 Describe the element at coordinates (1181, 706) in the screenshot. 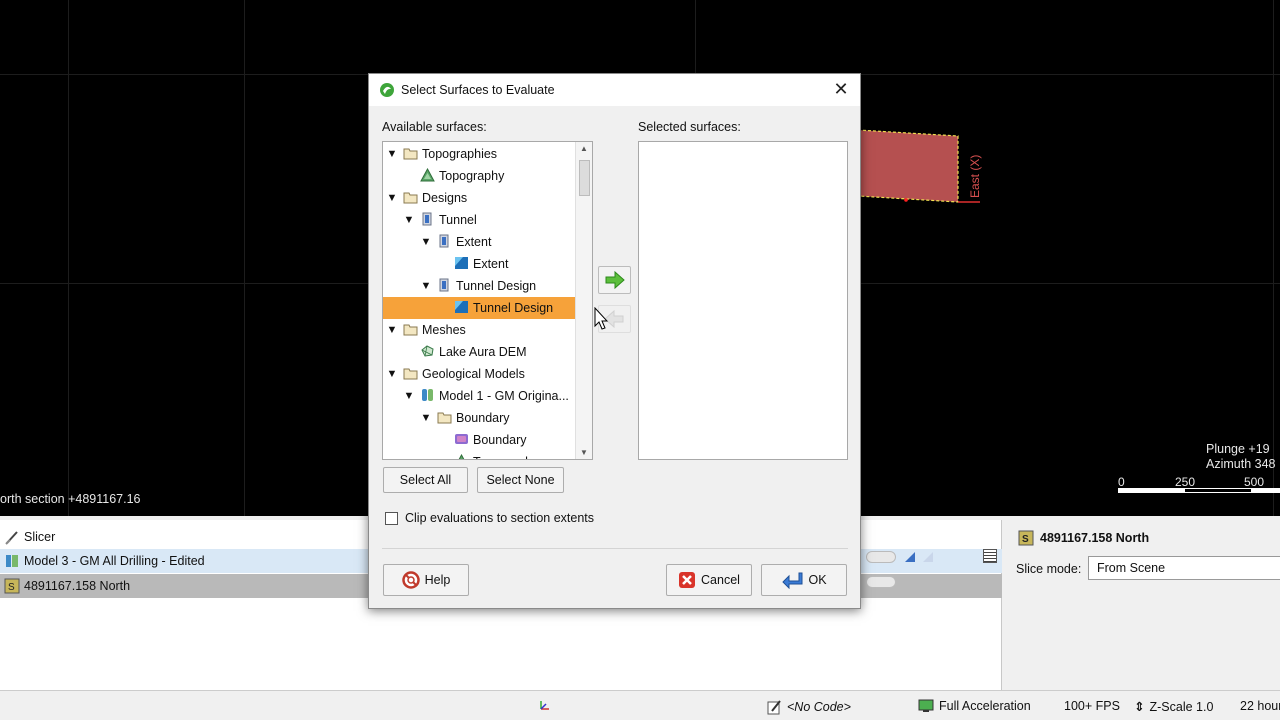

I see `status-zscale-text: Z-Scale 1.0` at that location.